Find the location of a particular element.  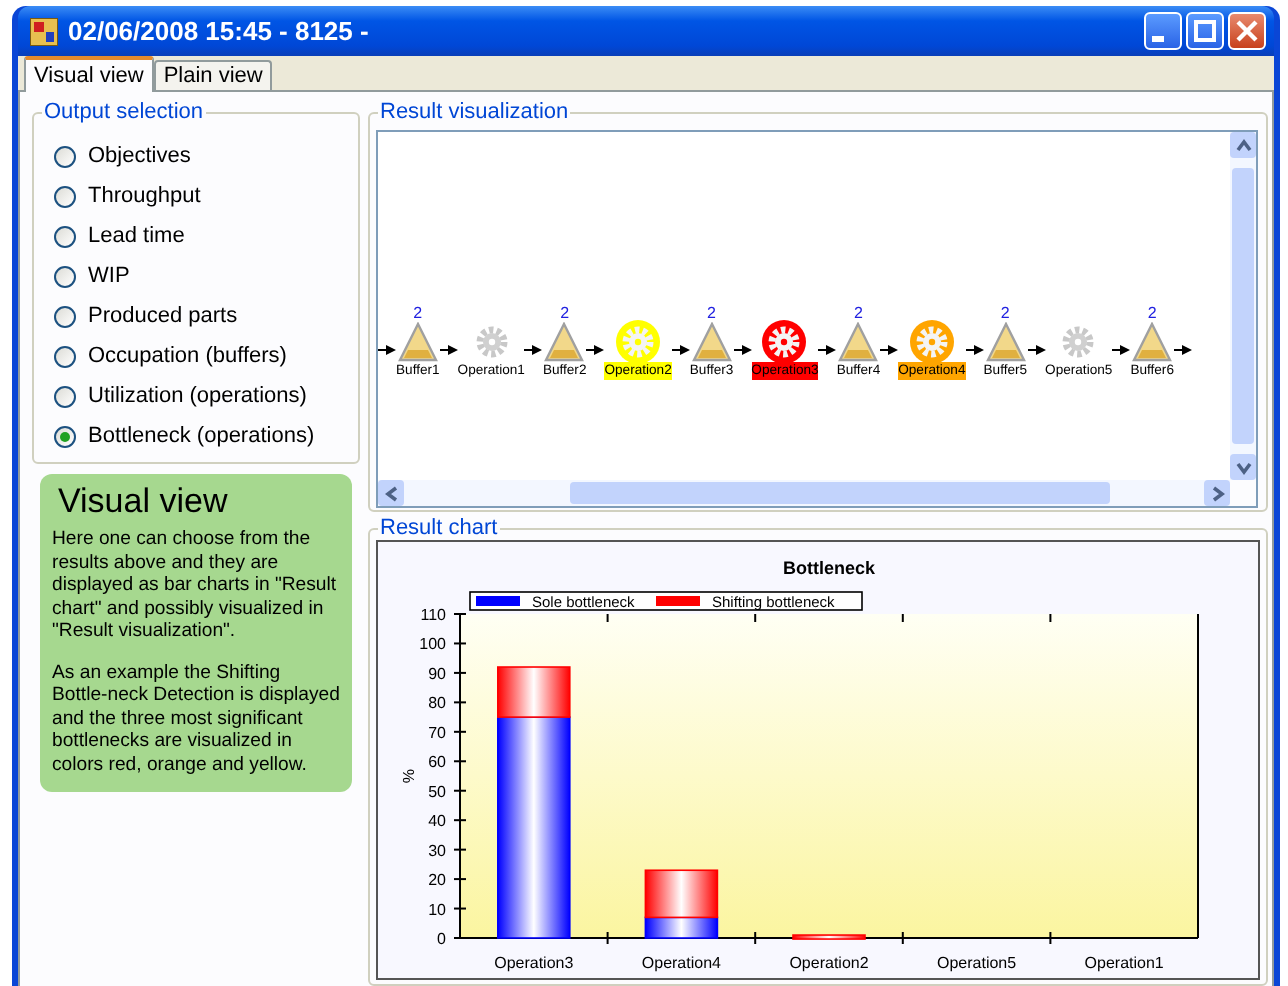

y-tick-label: 90 is located at coordinates (437, 673).